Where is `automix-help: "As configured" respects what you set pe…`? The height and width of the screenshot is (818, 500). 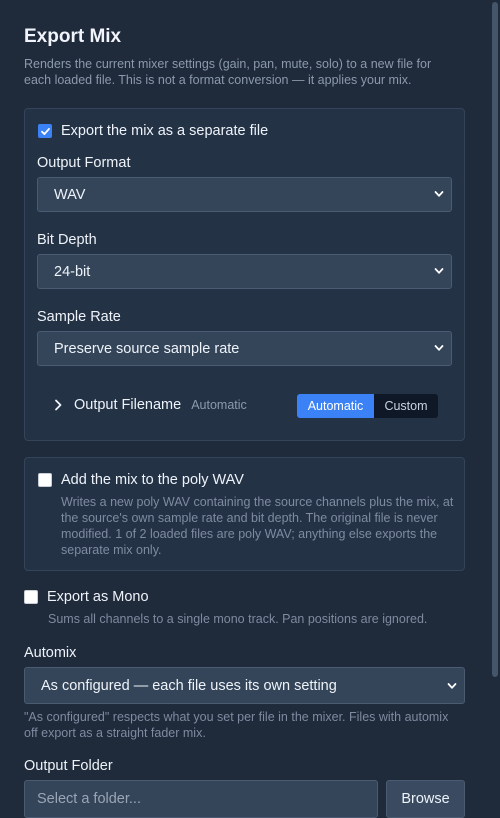
automix-help: "As configured" respects what you set pe… is located at coordinates (236, 725).